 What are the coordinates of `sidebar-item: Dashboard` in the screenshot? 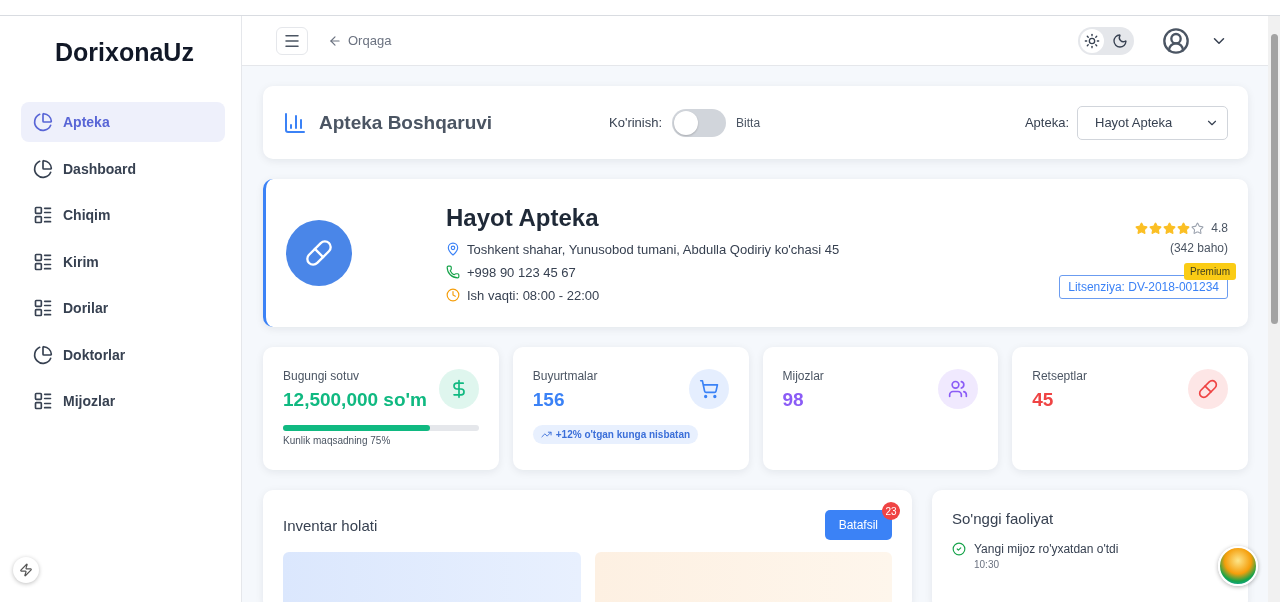 It's located at (123, 168).